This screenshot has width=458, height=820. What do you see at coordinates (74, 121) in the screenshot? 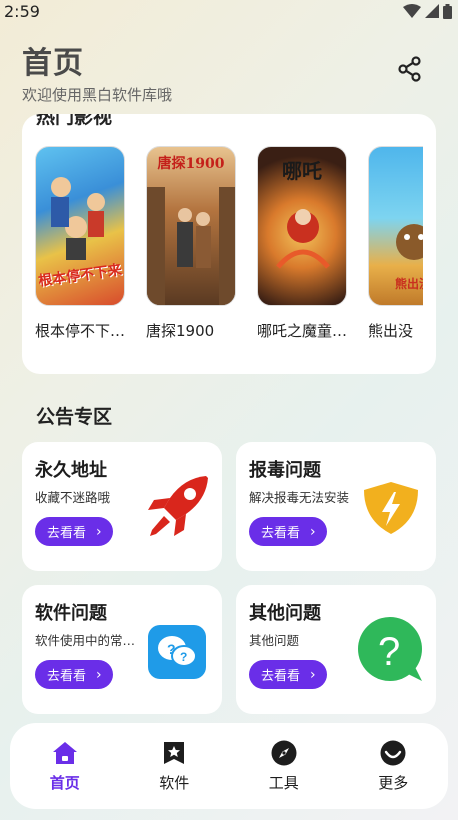
I see `movies-section-title: 热门影视` at bounding box center [74, 121].